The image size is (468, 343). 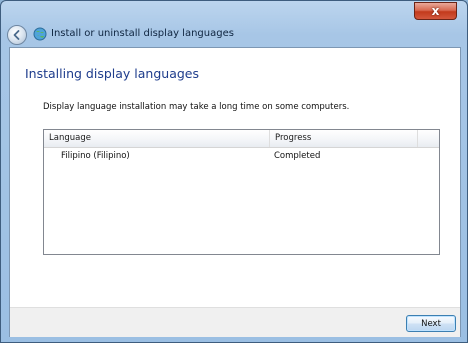 I want to click on back-button, so click(x=17, y=35).